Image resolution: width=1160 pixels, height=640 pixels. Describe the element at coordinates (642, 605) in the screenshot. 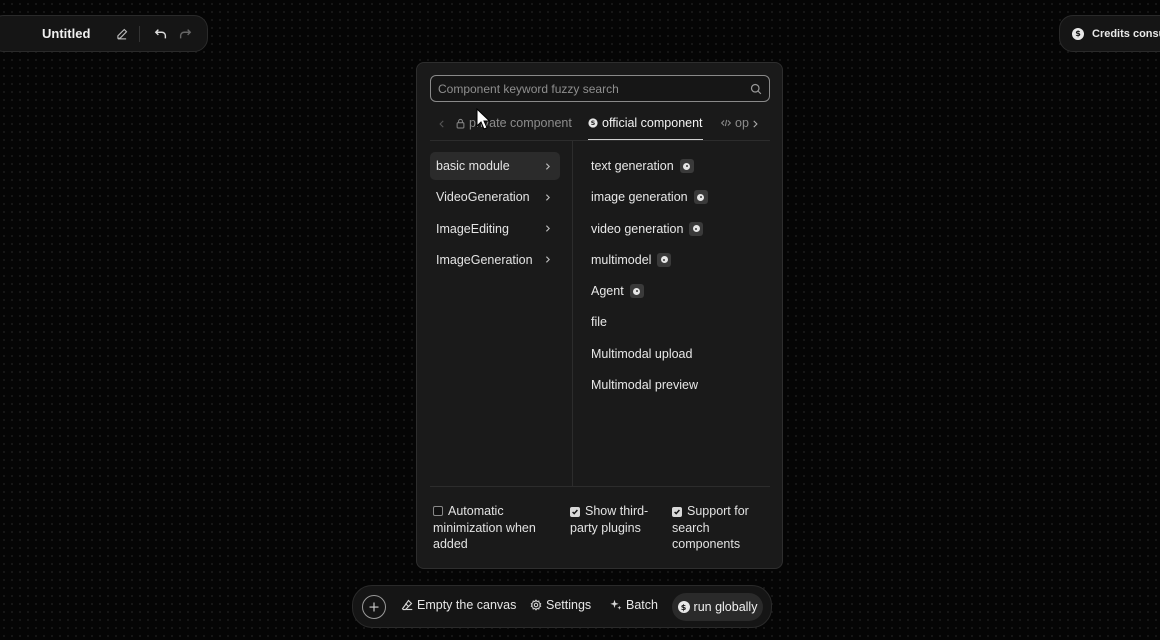

I see `batch-label: Batch` at that location.